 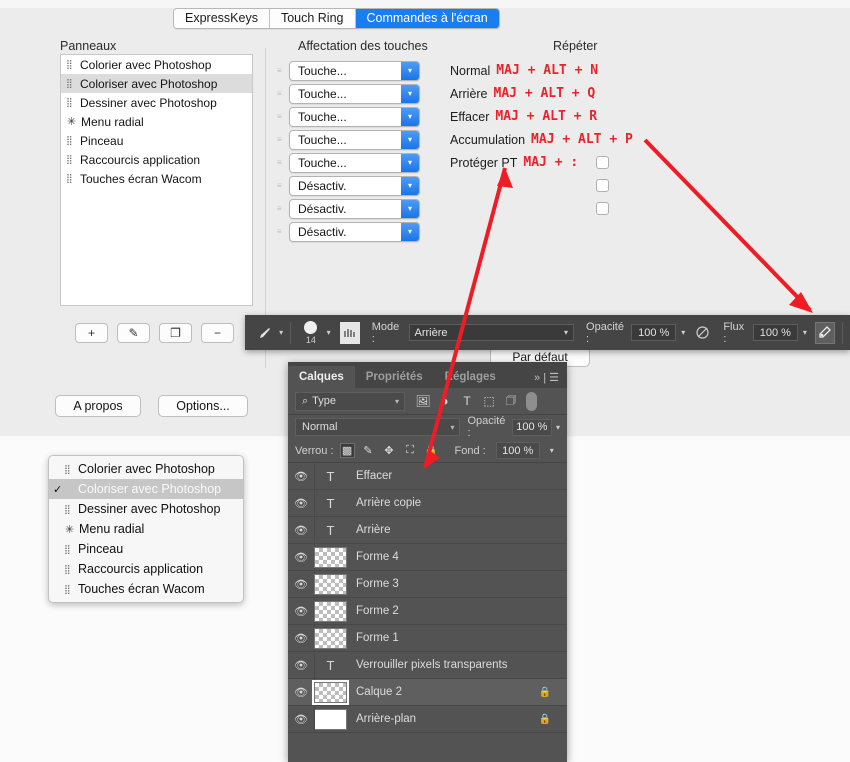 What do you see at coordinates (394, 377) in the screenshot?
I see `tab-proprietes: Propriétés` at bounding box center [394, 377].